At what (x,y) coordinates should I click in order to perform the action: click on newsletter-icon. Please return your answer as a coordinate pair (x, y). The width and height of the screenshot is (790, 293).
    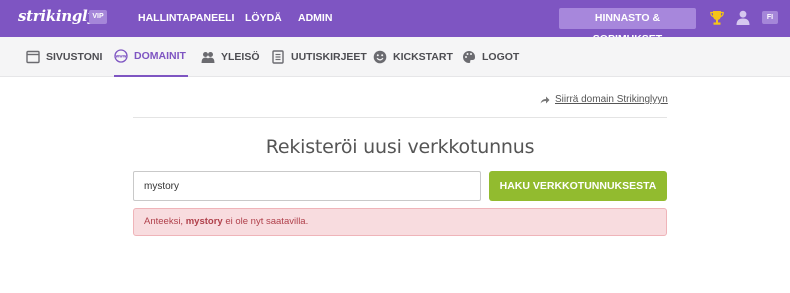
    Looking at the image, I should click on (278, 57).